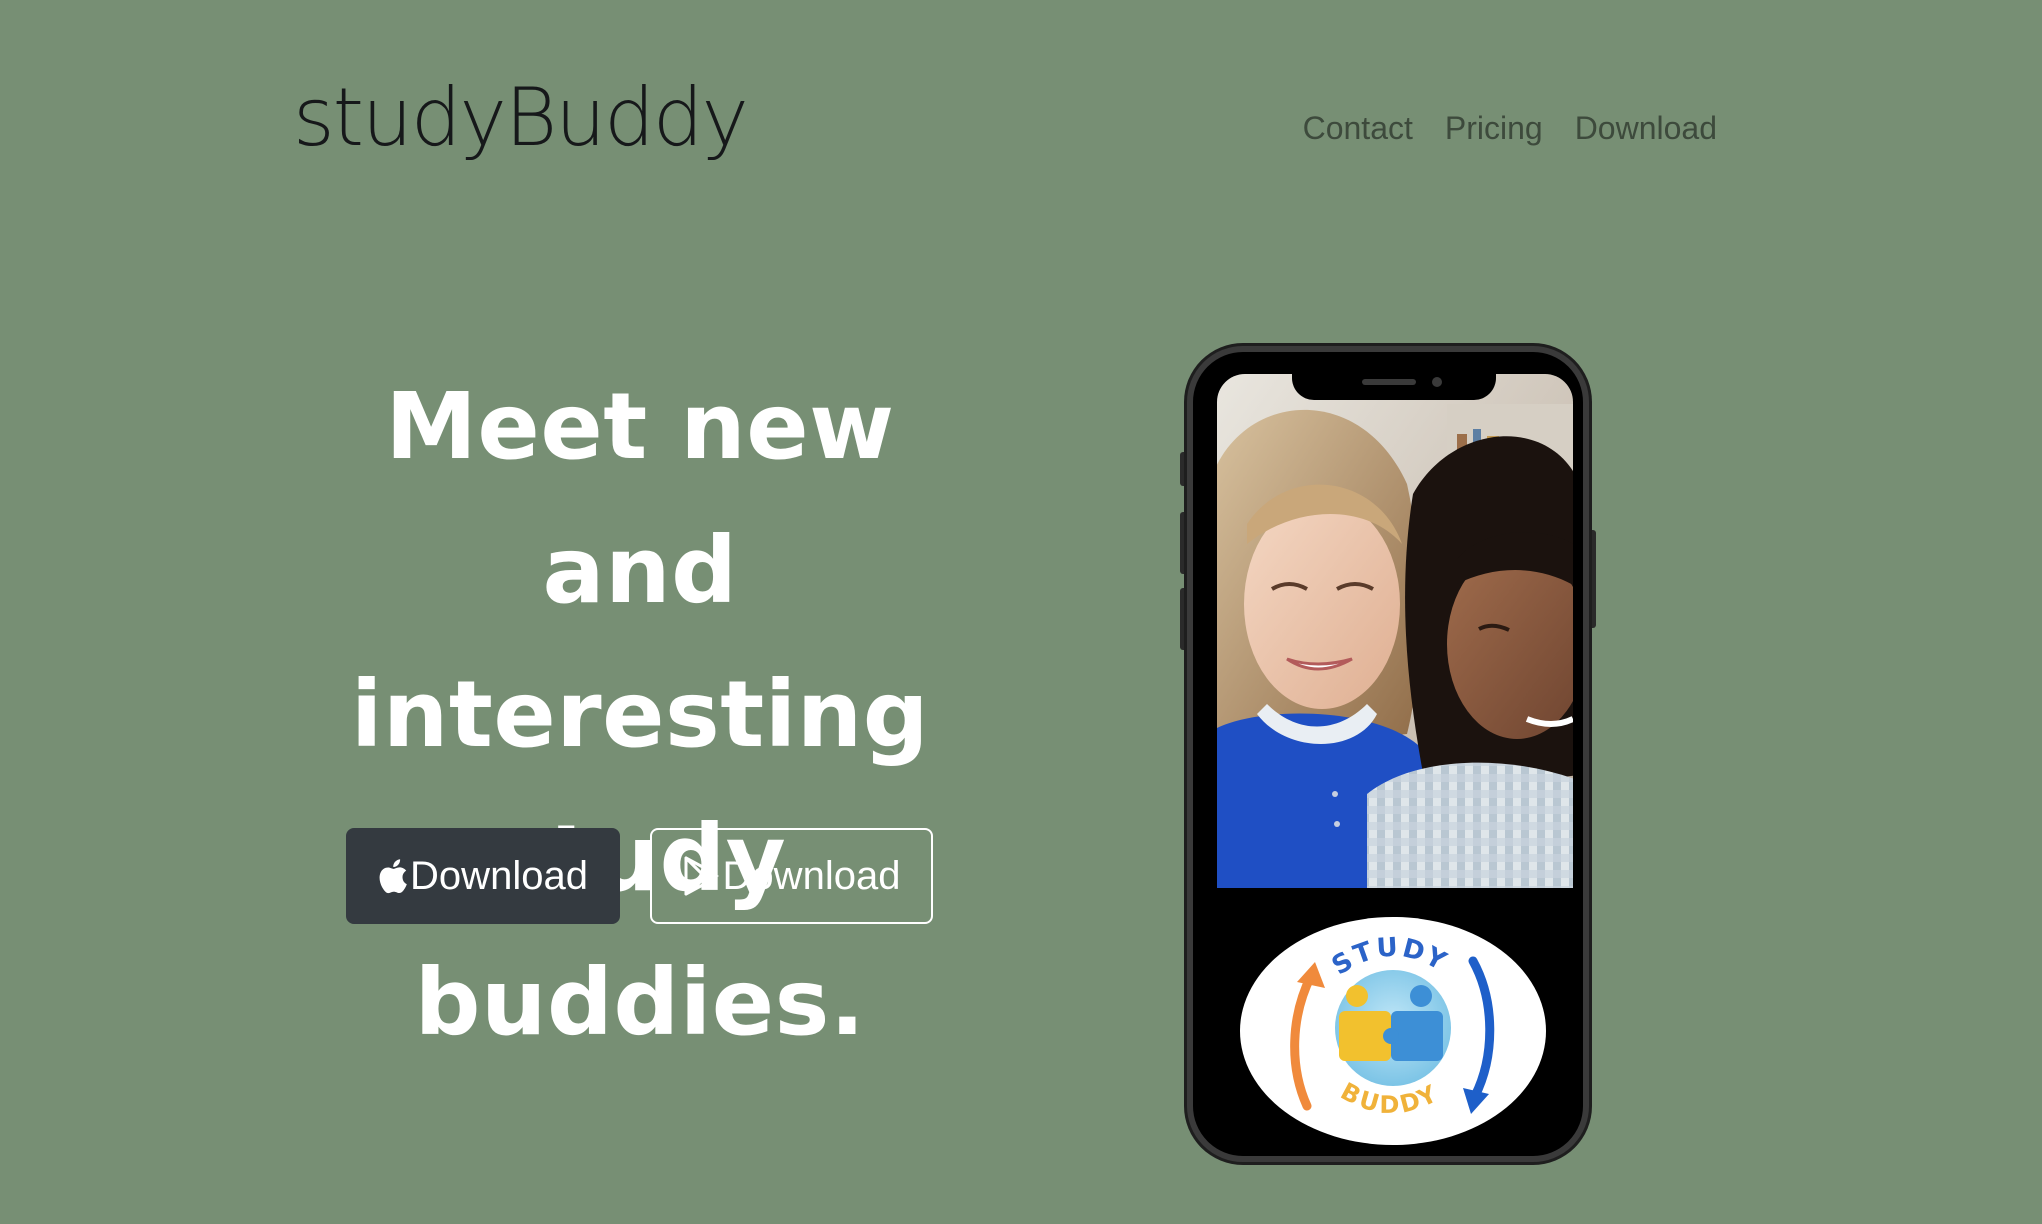 The height and width of the screenshot is (1224, 2042). Describe the element at coordinates (1395, 631) in the screenshot. I see `students-photo` at that location.